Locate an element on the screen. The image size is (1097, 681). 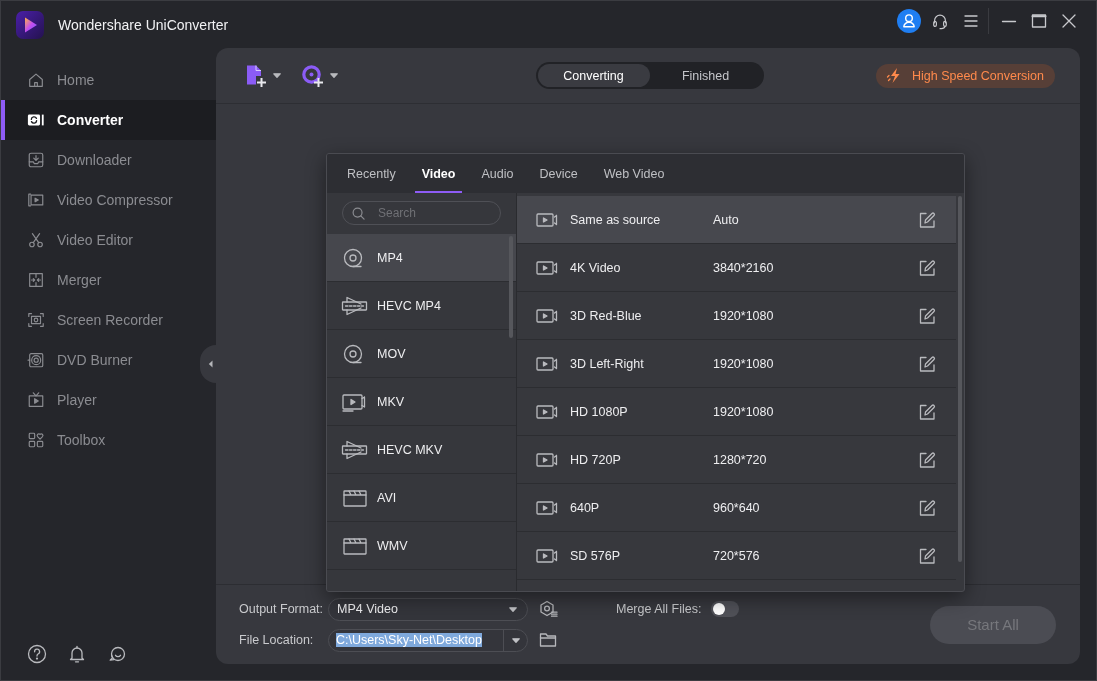
preset-row: Same as source Auto is located at coordinates (736, 220).